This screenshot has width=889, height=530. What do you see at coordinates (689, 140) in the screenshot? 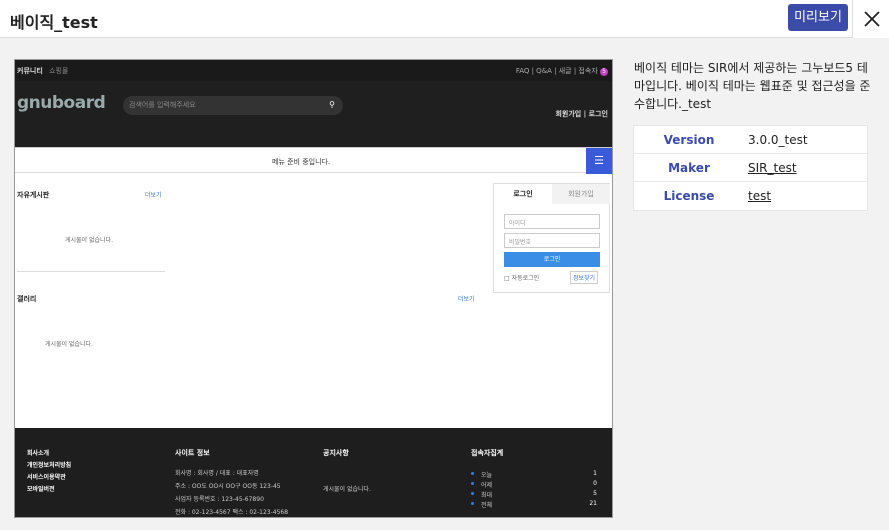
I see `version-key: Version` at bounding box center [689, 140].